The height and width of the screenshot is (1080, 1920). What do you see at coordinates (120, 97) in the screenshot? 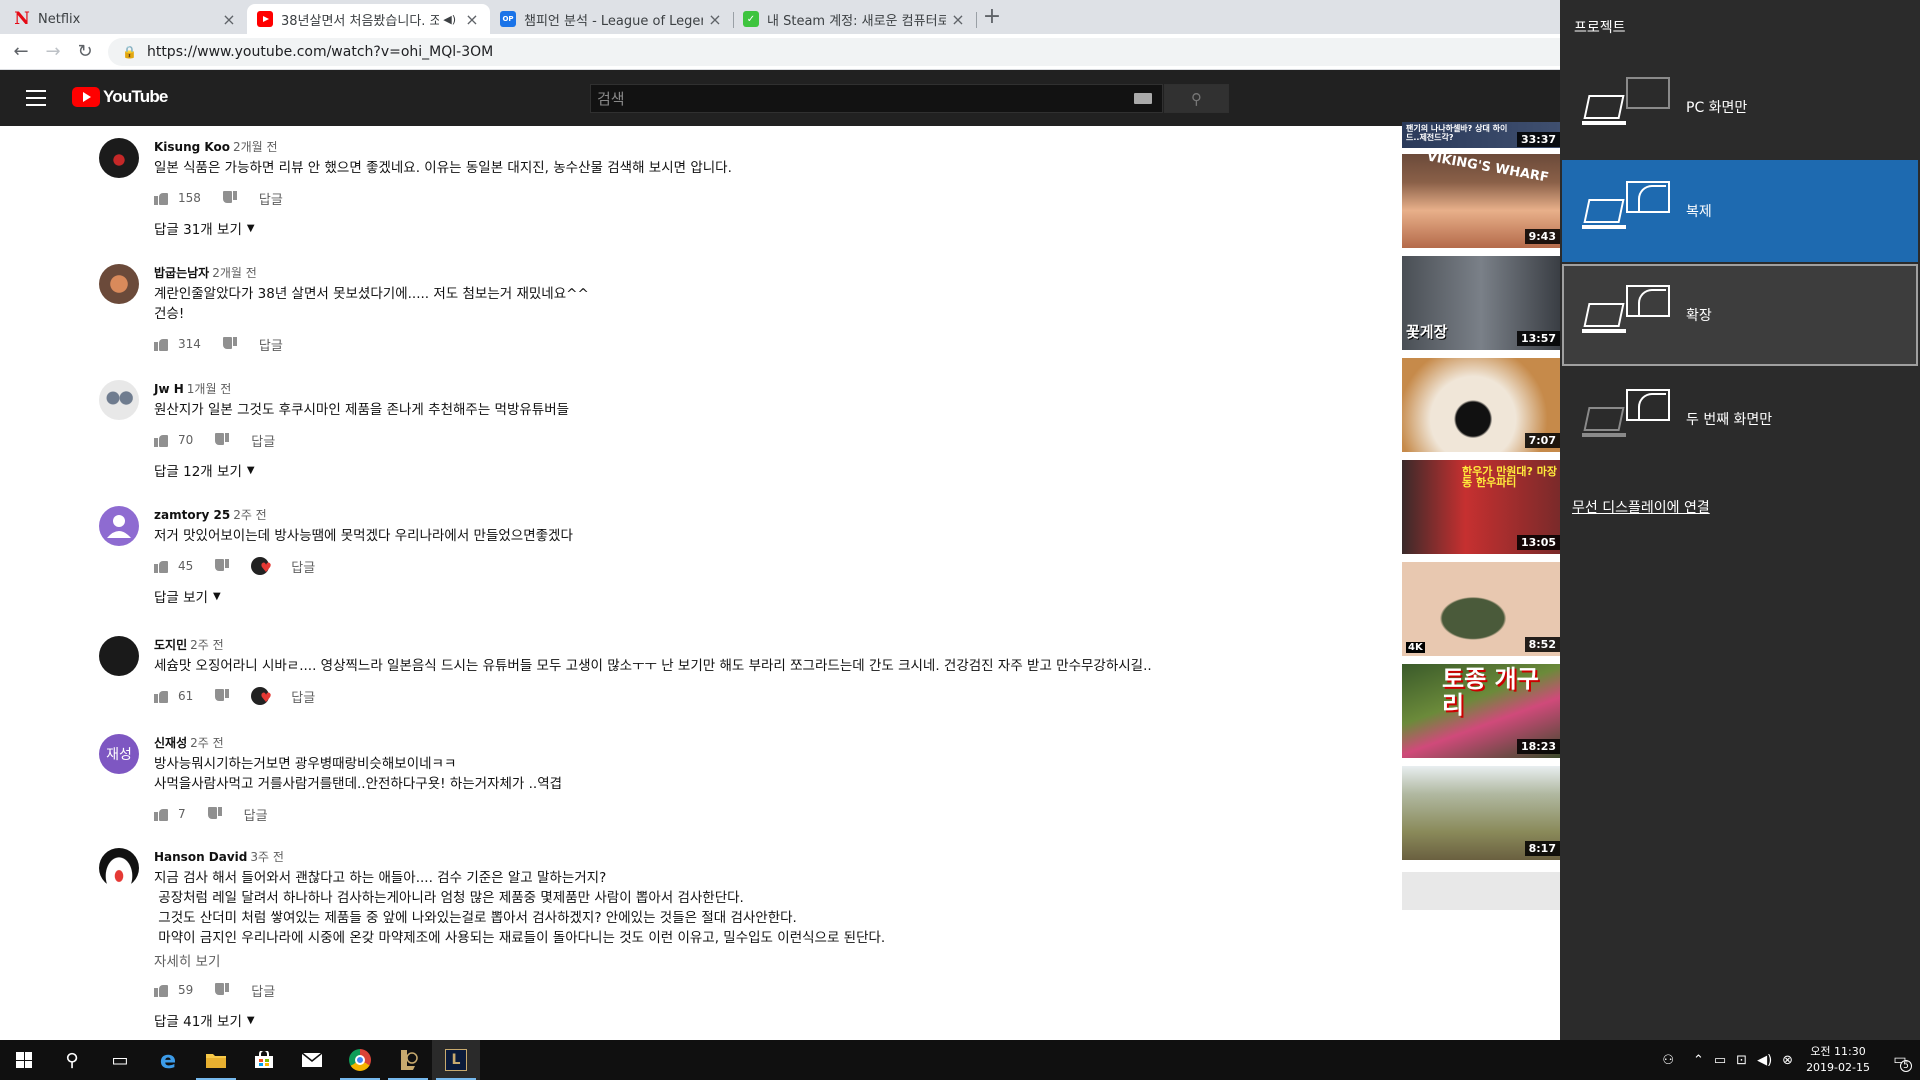
I see `youtube-logo: YouTube` at bounding box center [120, 97].